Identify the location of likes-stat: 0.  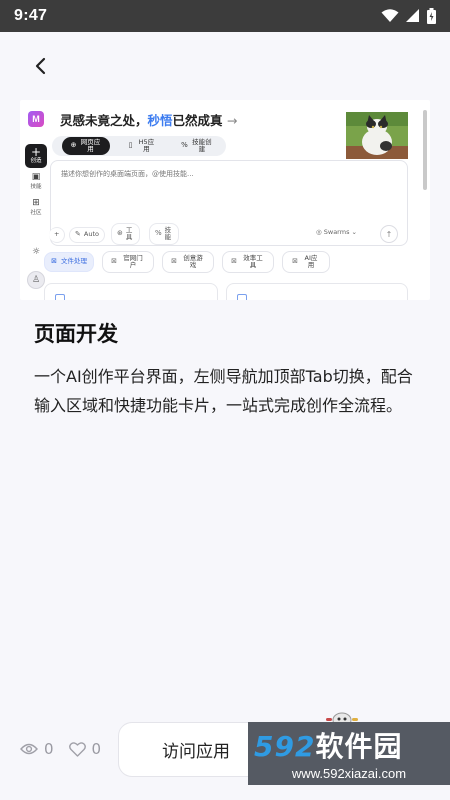
(85, 749).